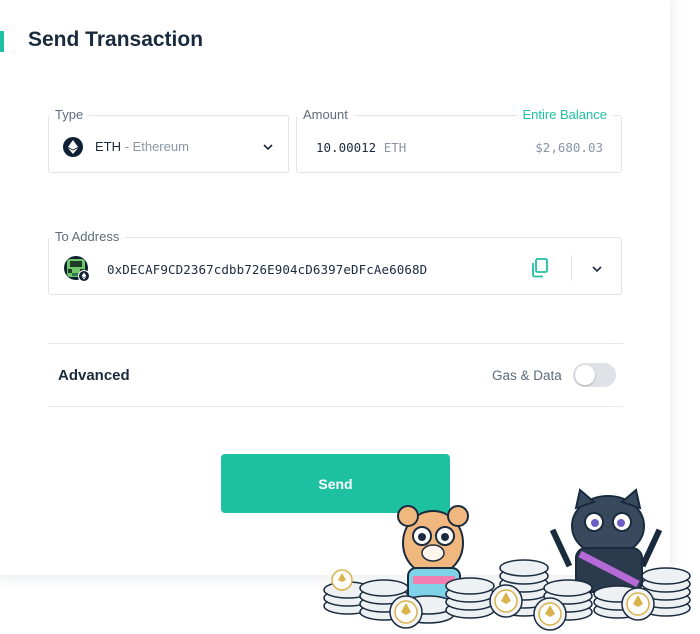  Describe the element at coordinates (507, 559) in the screenshot. I see `mascots-coins-illustration` at that location.